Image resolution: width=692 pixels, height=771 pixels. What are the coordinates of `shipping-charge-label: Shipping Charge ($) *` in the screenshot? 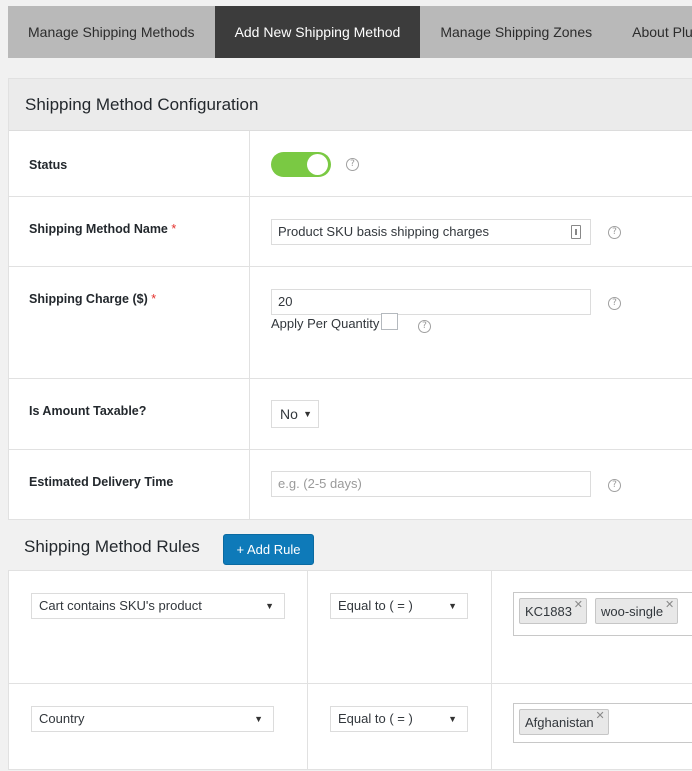 It's located at (129, 322).